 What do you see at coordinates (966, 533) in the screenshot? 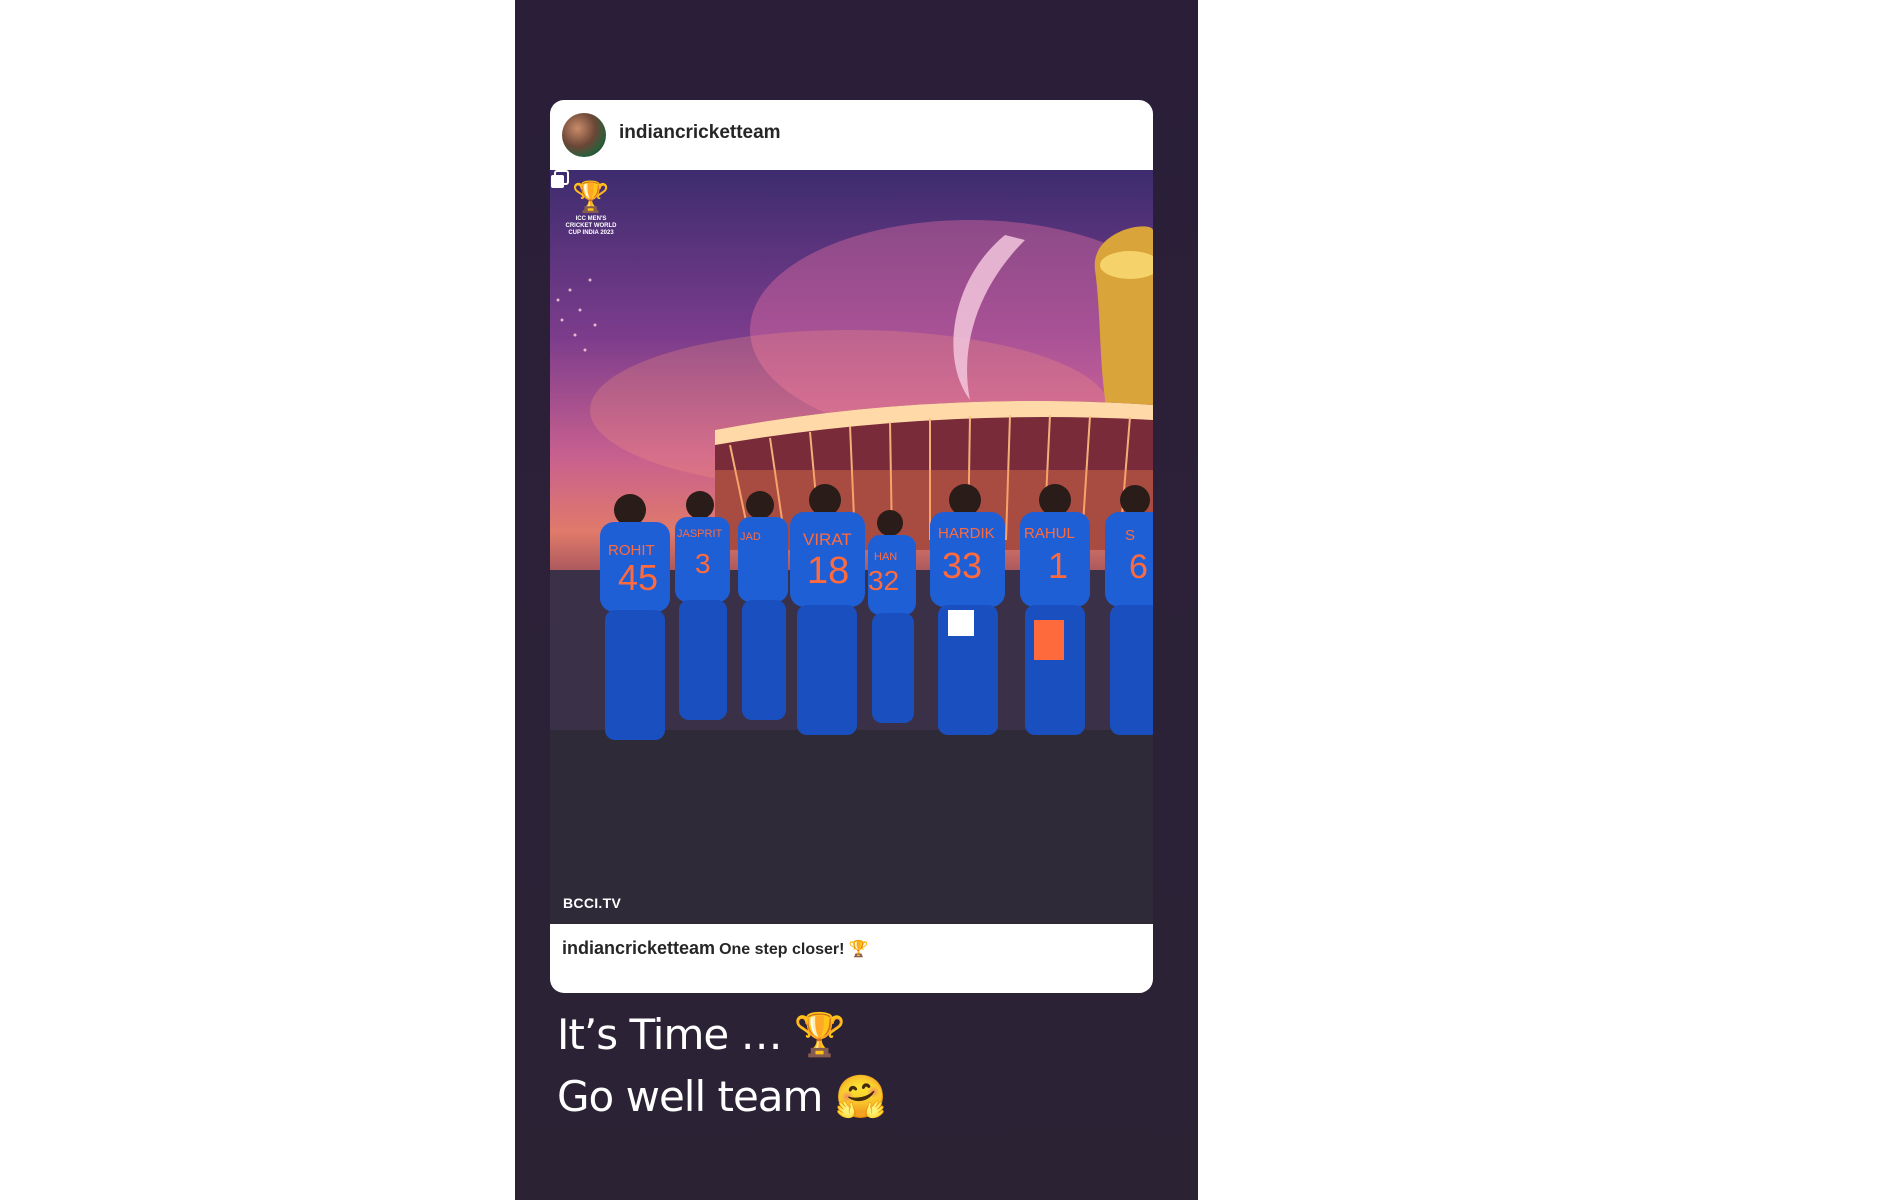
I see `svg-text: HARDIK` at bounding box center [966, 533].